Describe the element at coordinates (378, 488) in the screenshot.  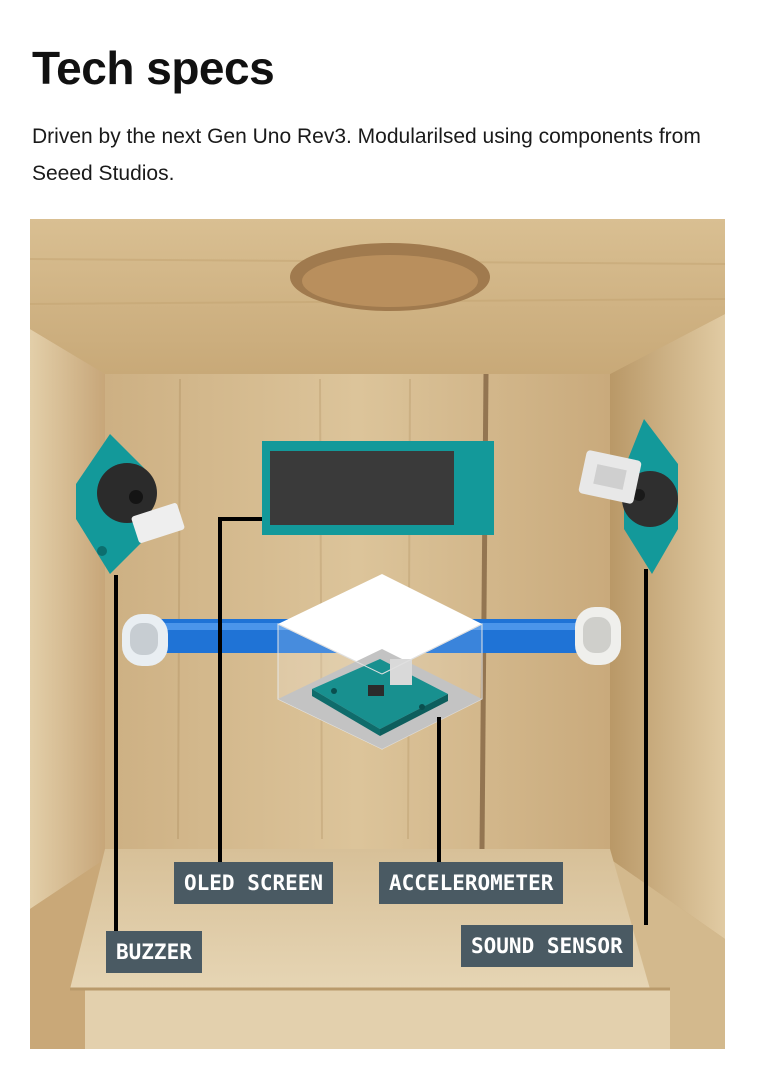
I see `oled-screen-module` at that location.